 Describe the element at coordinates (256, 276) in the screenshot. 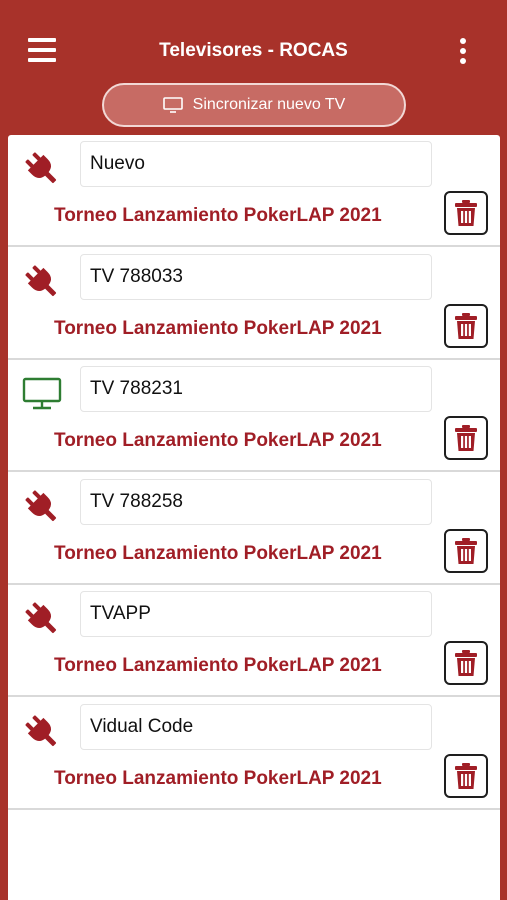

I see `tv-name-field: TV 788033` at that location.